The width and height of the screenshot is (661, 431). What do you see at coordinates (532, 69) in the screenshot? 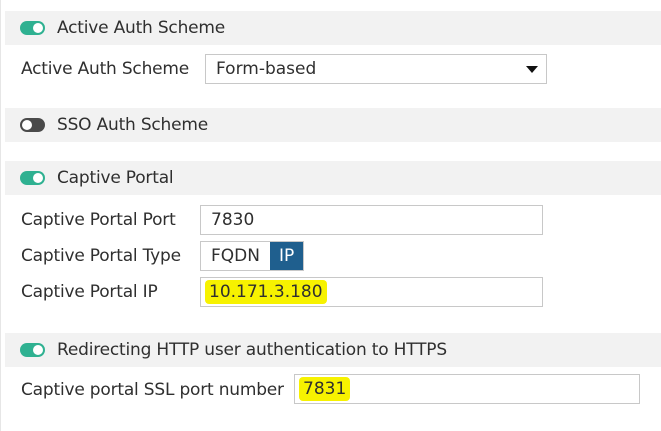
I see `dropdown-caret-icon` at bounding box center [532, 69].